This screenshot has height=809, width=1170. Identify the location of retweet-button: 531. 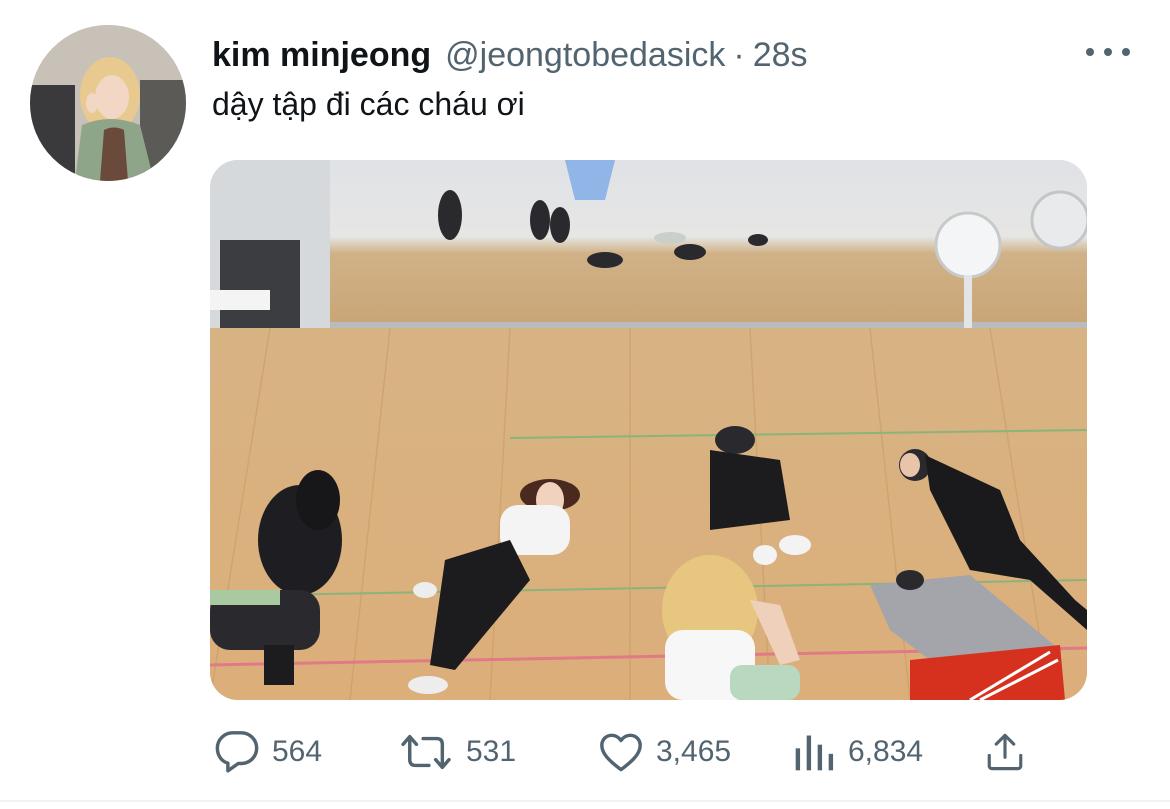
(458, 752).